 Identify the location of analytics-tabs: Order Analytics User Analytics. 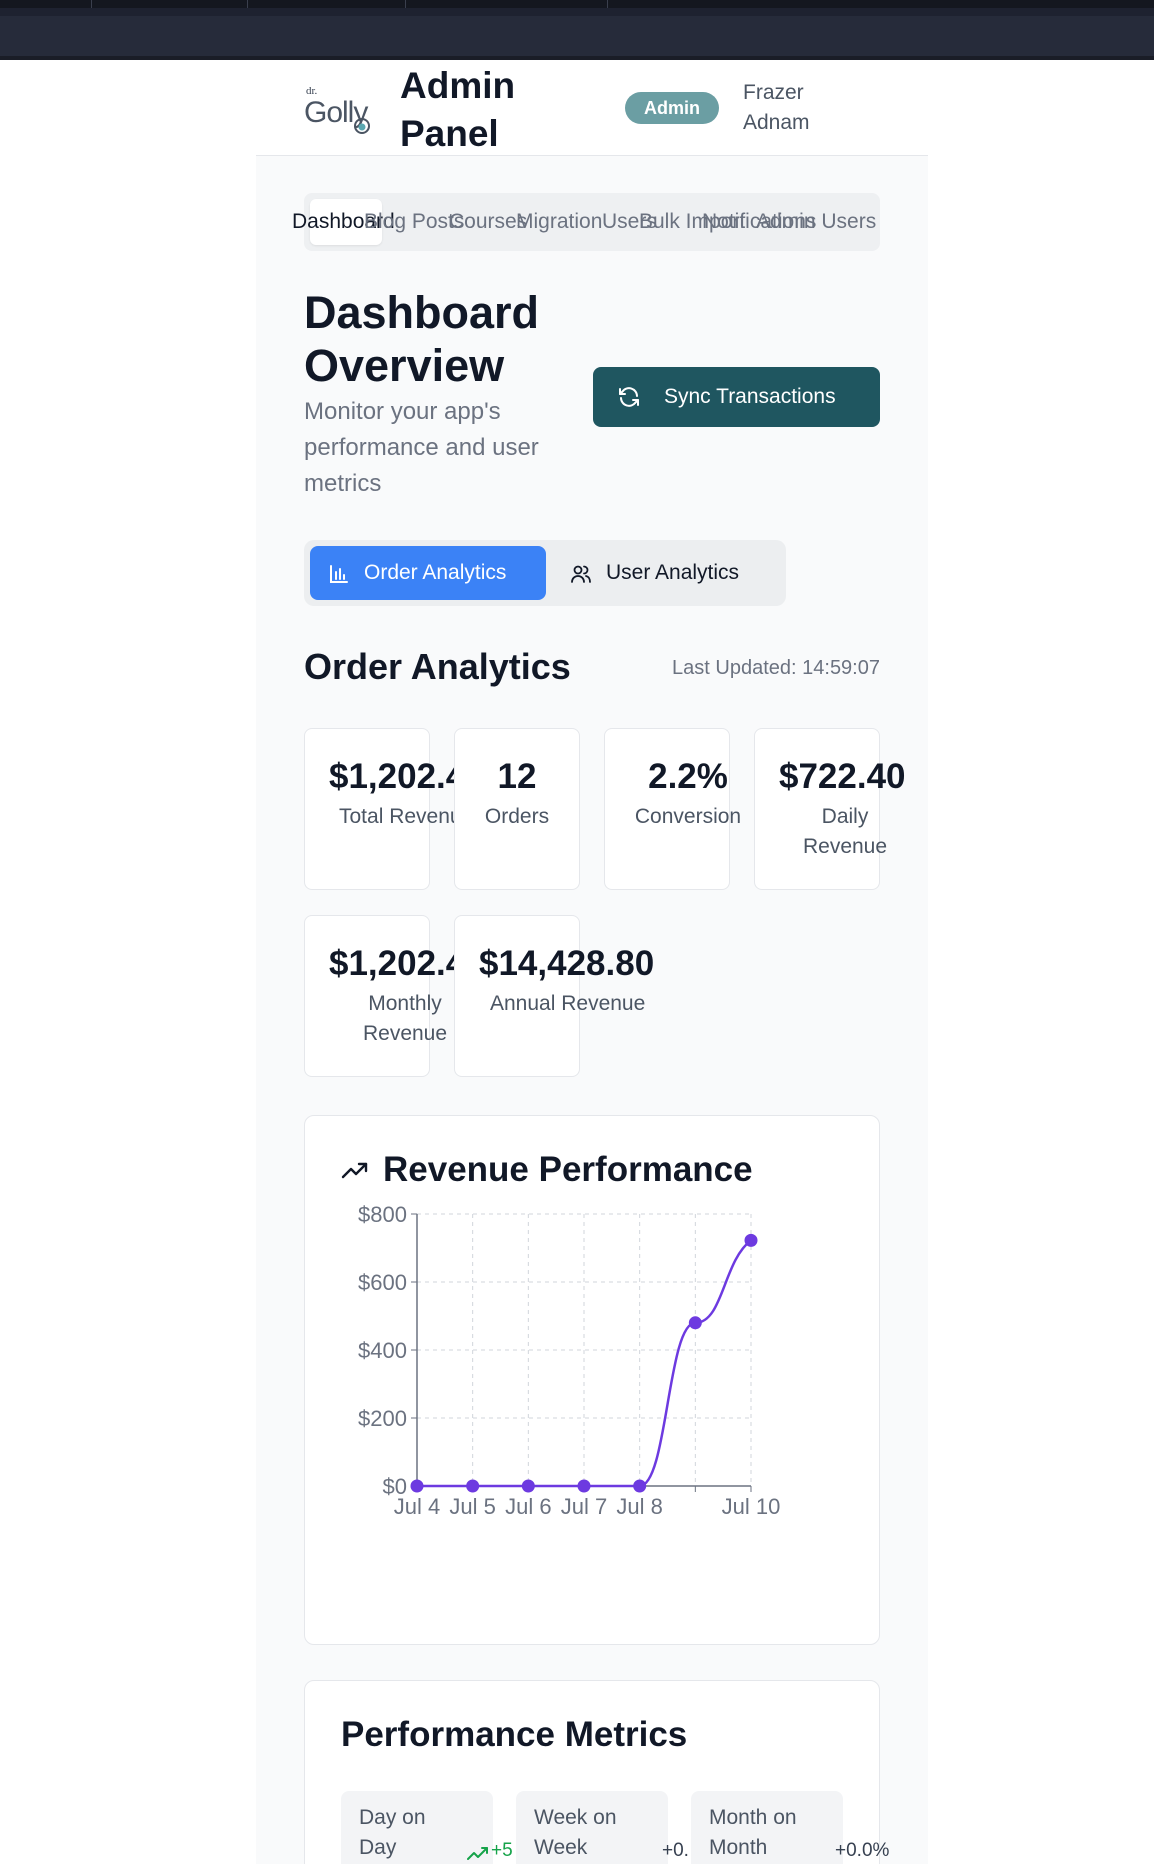
(545, 573).